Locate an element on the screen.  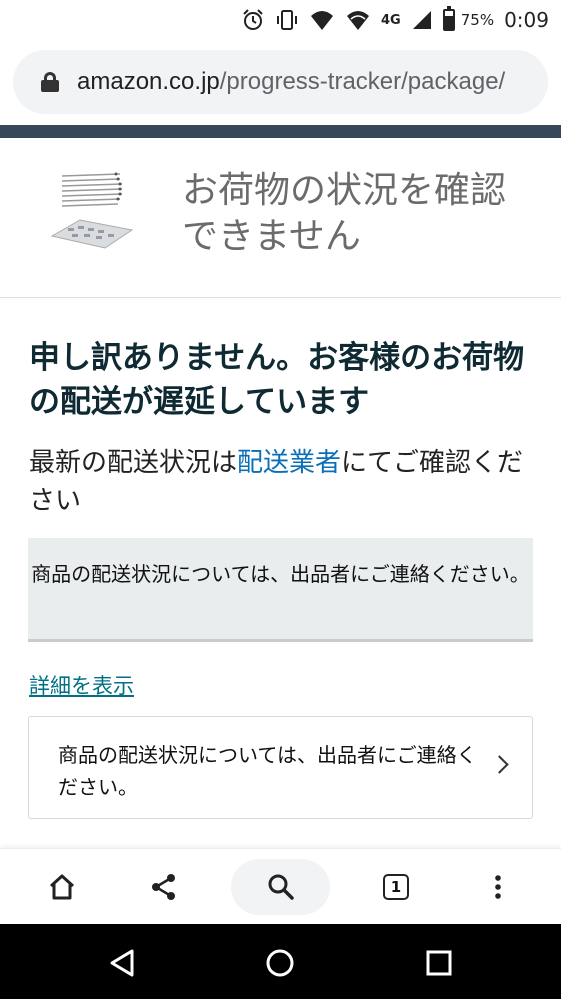
menu-button is located at coordinates (498, 887).